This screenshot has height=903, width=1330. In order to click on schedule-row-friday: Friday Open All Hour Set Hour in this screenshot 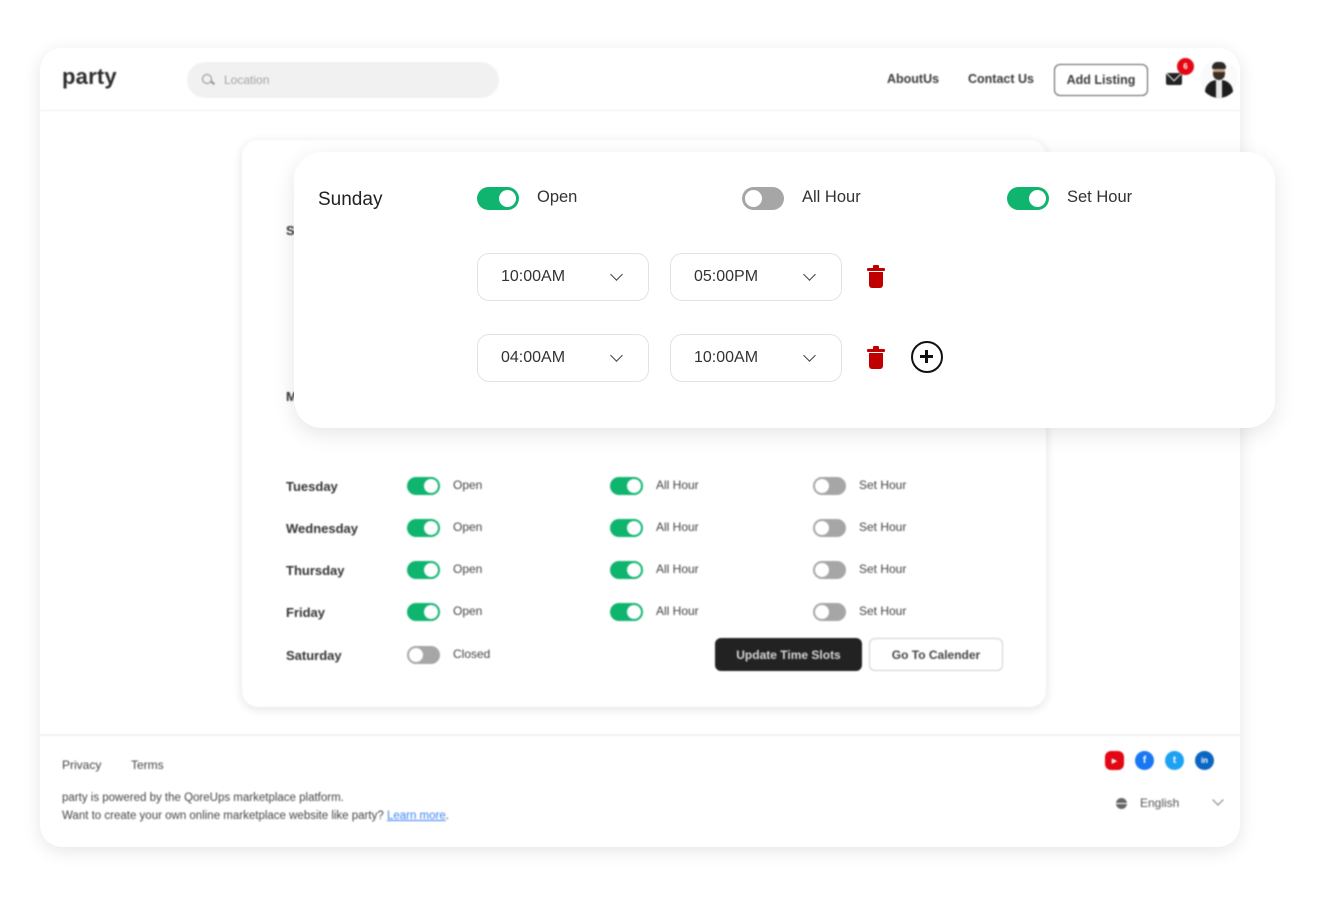, I will do `click(636, 615)`.